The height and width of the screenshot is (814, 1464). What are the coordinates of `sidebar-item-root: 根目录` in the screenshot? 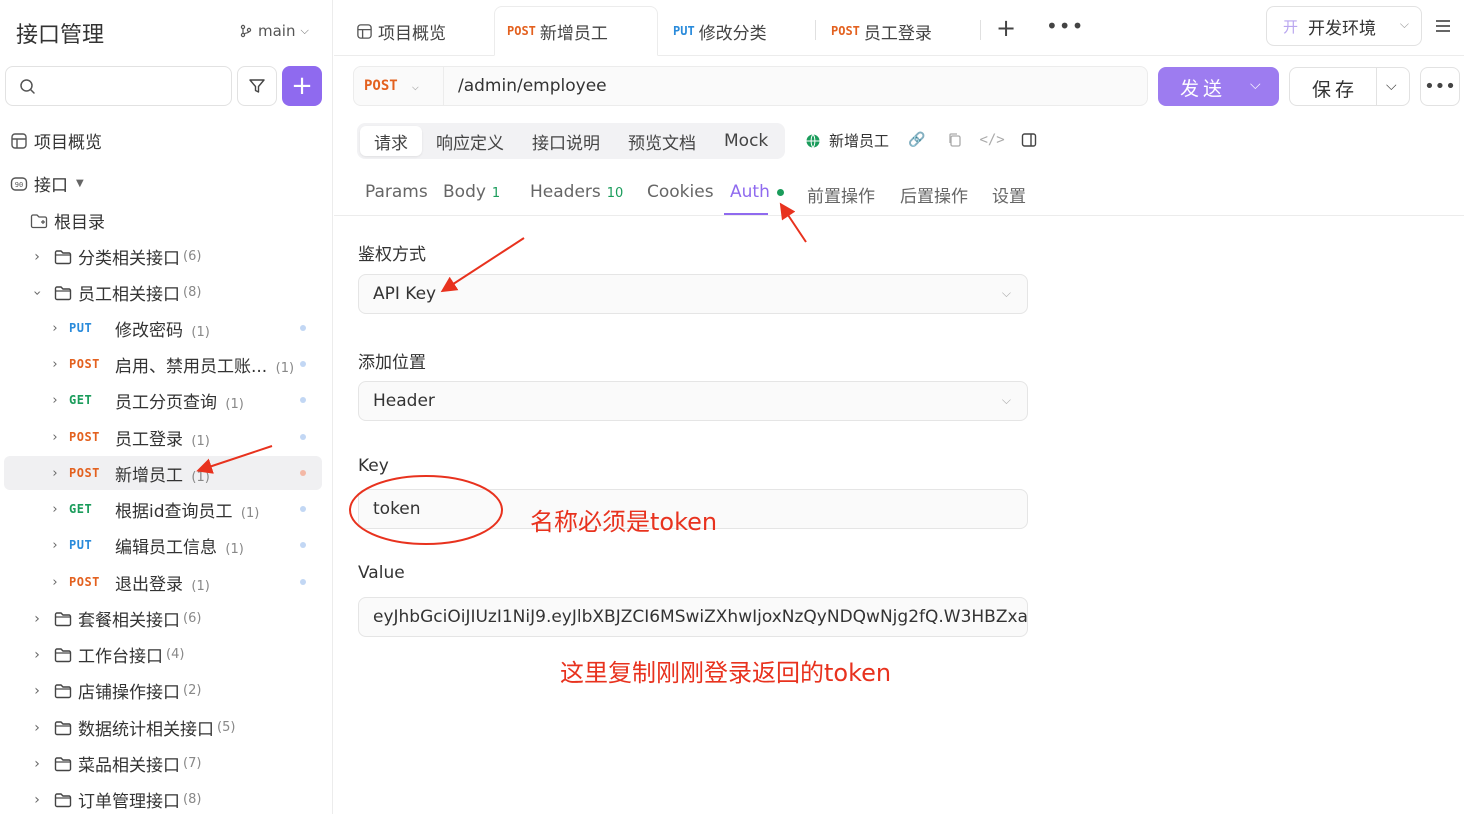 It's located at (67, 220).